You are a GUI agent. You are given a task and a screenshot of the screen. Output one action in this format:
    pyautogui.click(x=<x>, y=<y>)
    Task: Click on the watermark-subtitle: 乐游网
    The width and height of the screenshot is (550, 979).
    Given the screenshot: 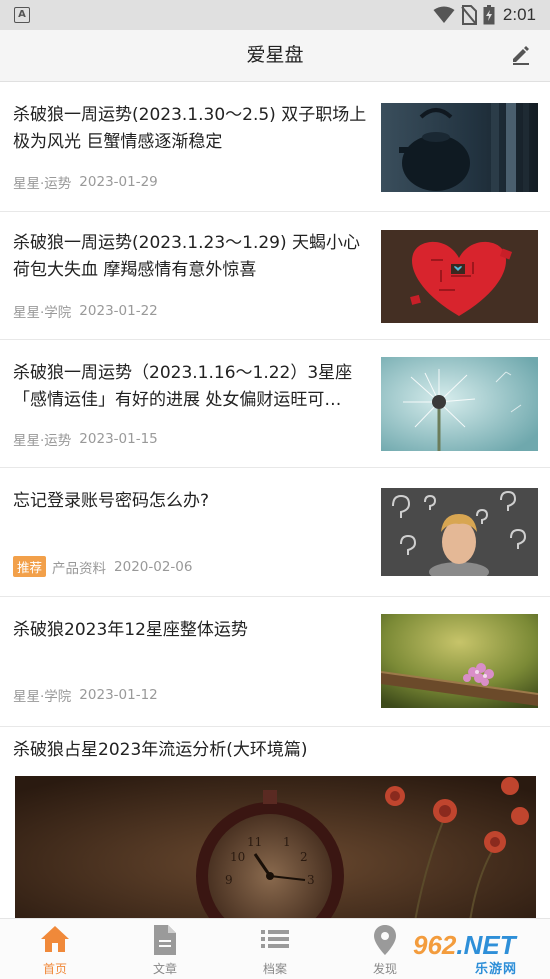 What is the action you would take?
    pyautogui.click(x=496, y=969)
    